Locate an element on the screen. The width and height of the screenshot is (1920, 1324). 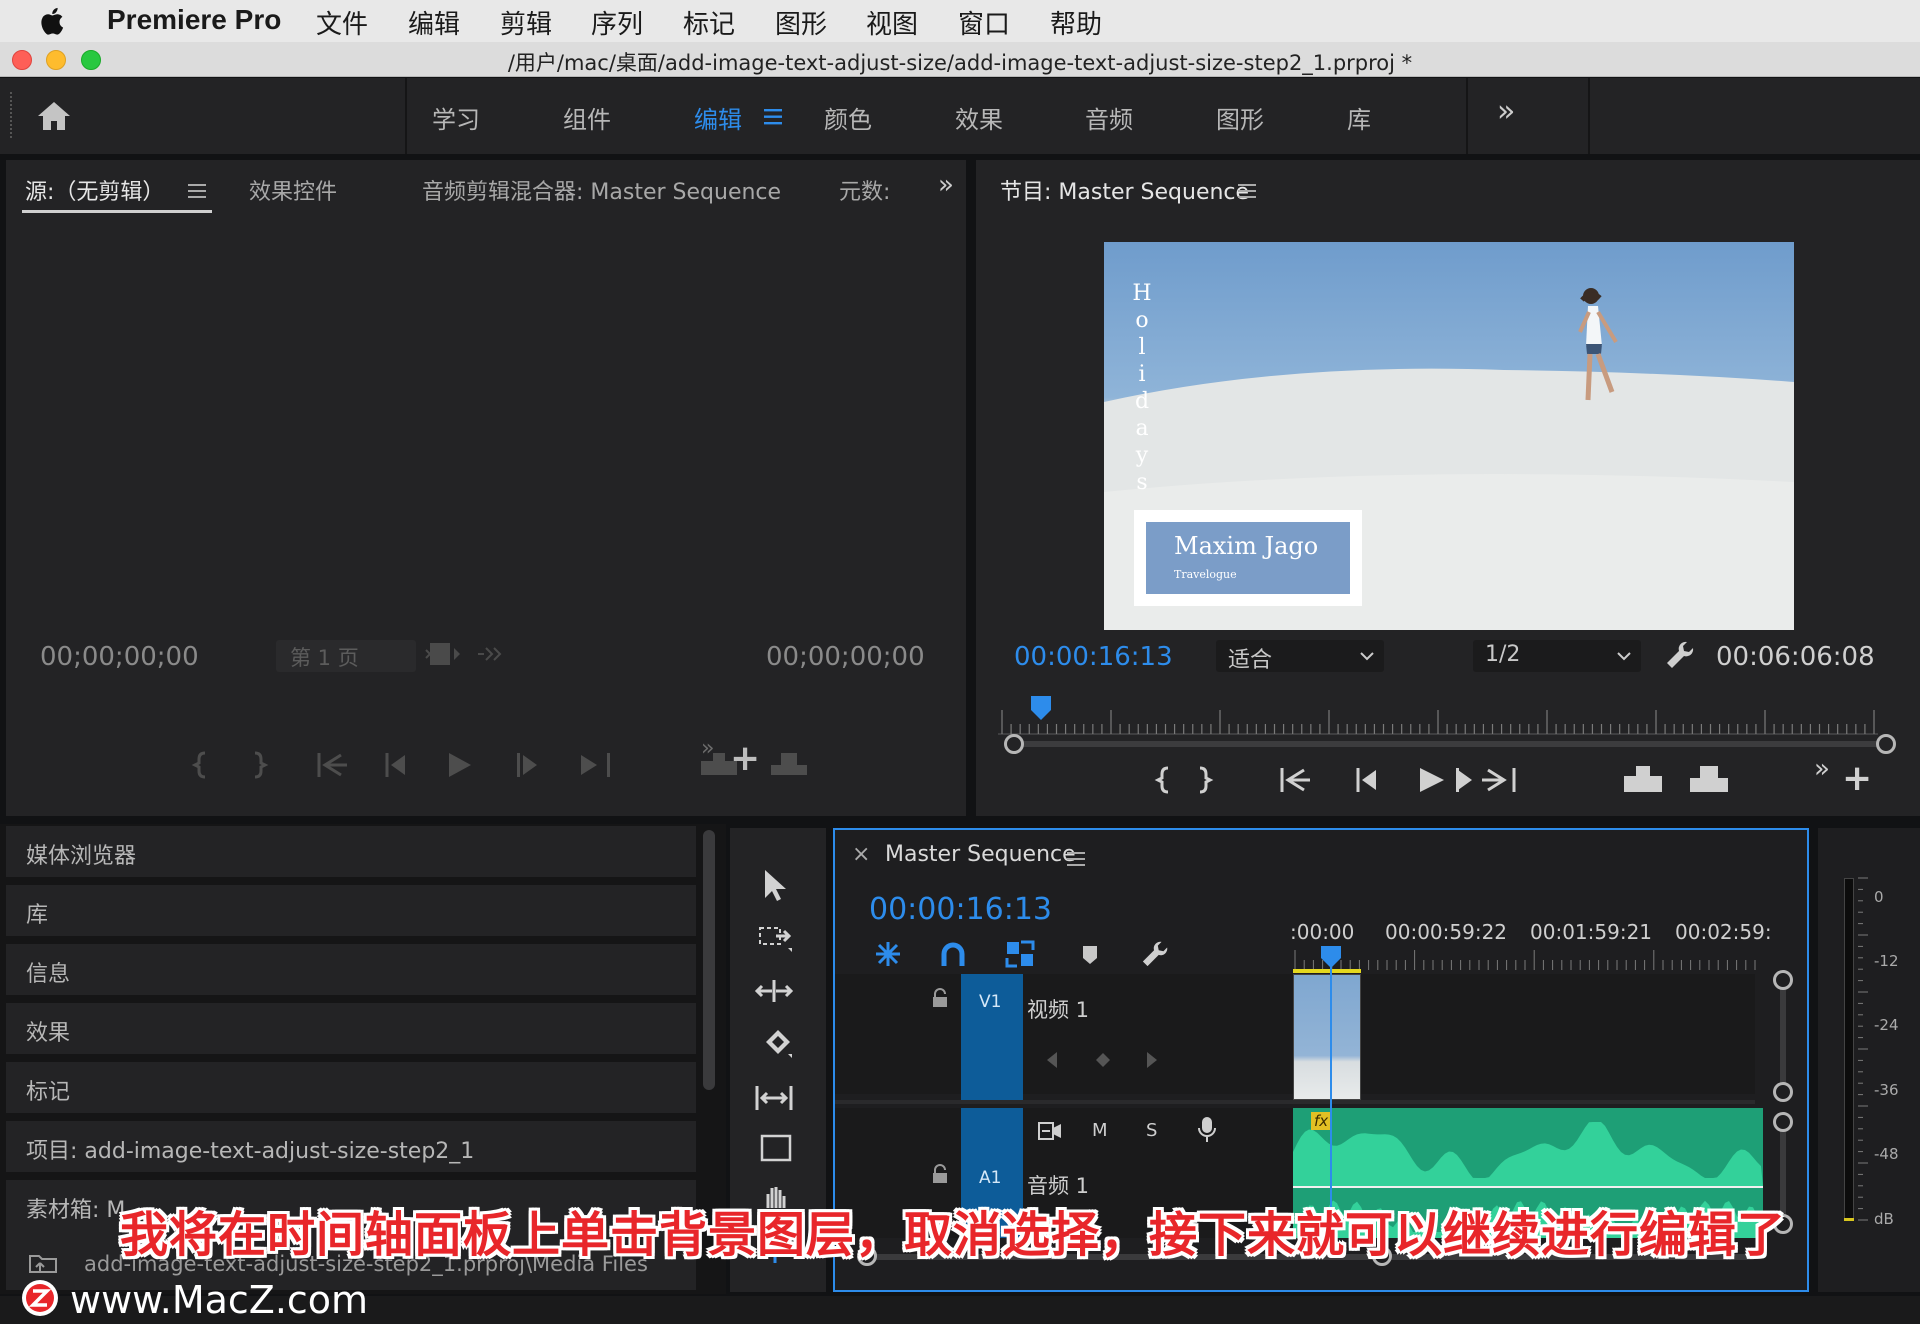
source-timecode-duration: 00;00;00;00 is located at coordinates (845, 657).